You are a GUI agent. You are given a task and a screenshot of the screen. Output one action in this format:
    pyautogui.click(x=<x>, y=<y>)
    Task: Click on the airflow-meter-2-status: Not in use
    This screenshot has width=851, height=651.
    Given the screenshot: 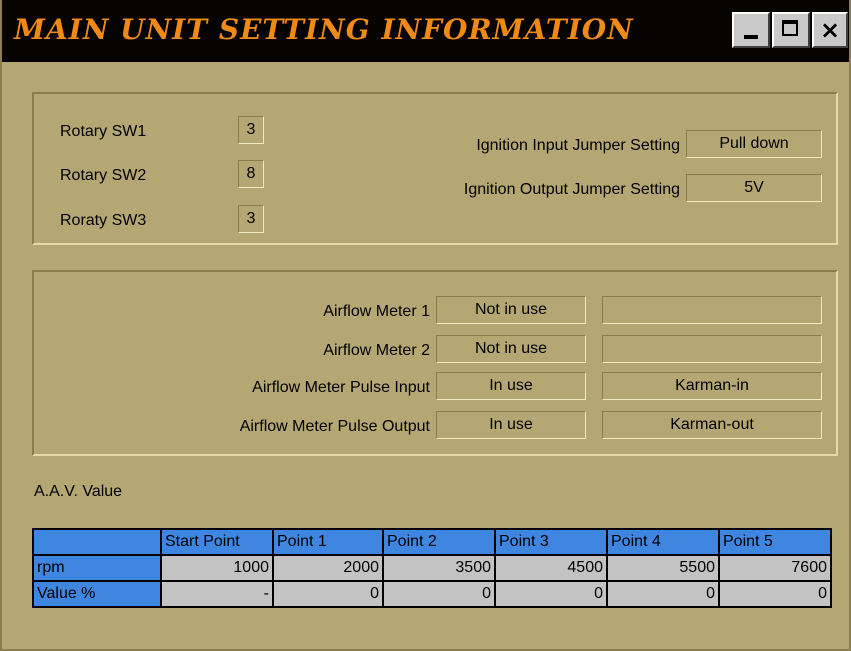 What is the action you would take?
    pyautogui.click(x=511, y=349)
    